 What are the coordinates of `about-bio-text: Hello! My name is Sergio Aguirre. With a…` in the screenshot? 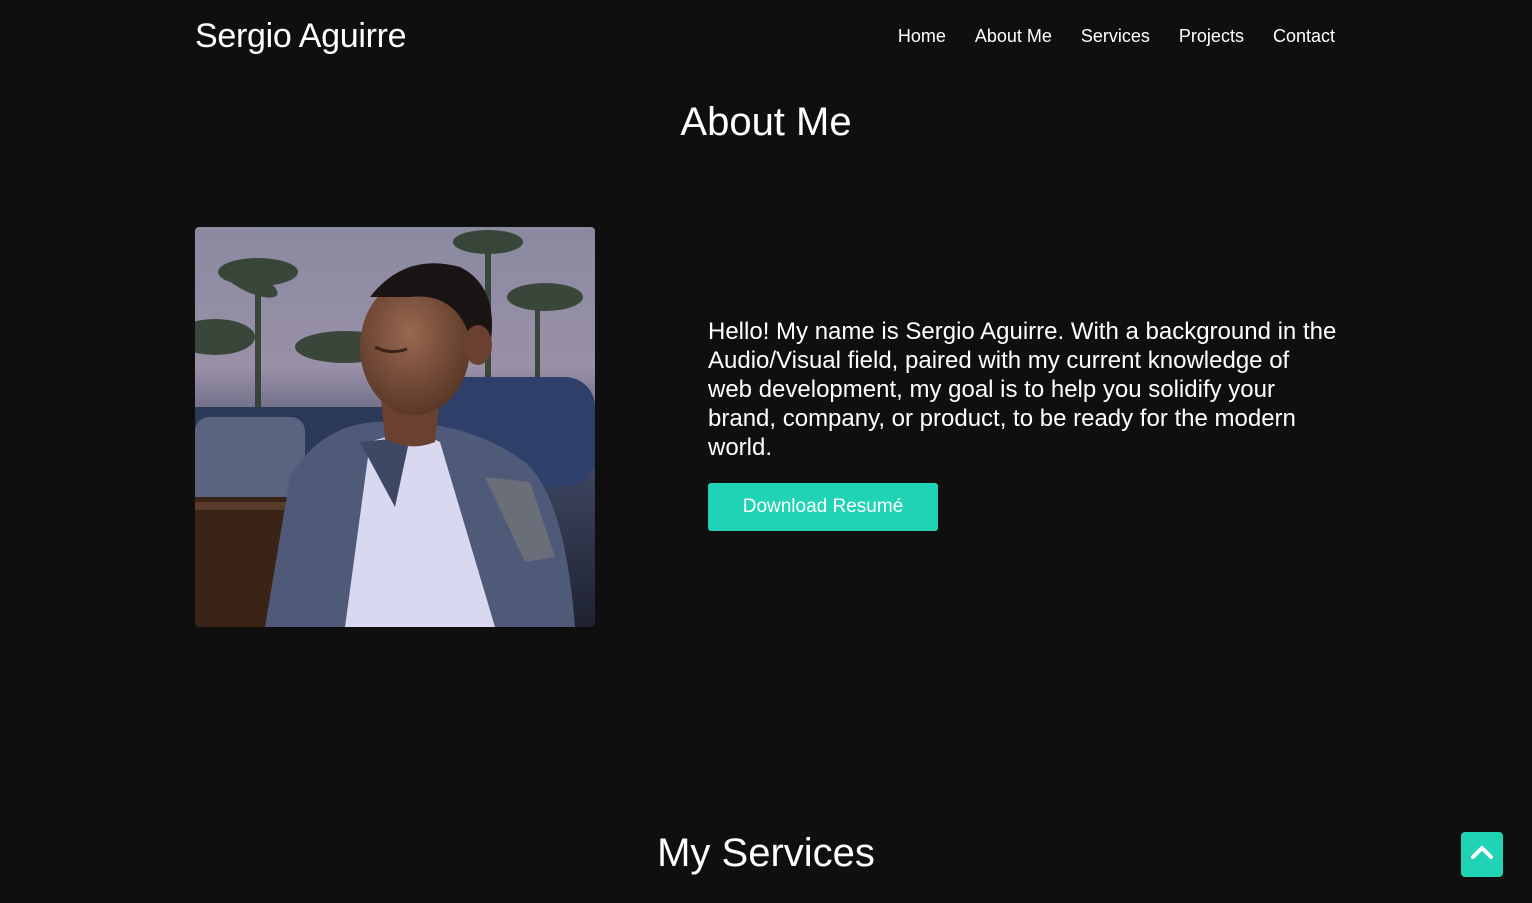 It's located at (1022, 389).